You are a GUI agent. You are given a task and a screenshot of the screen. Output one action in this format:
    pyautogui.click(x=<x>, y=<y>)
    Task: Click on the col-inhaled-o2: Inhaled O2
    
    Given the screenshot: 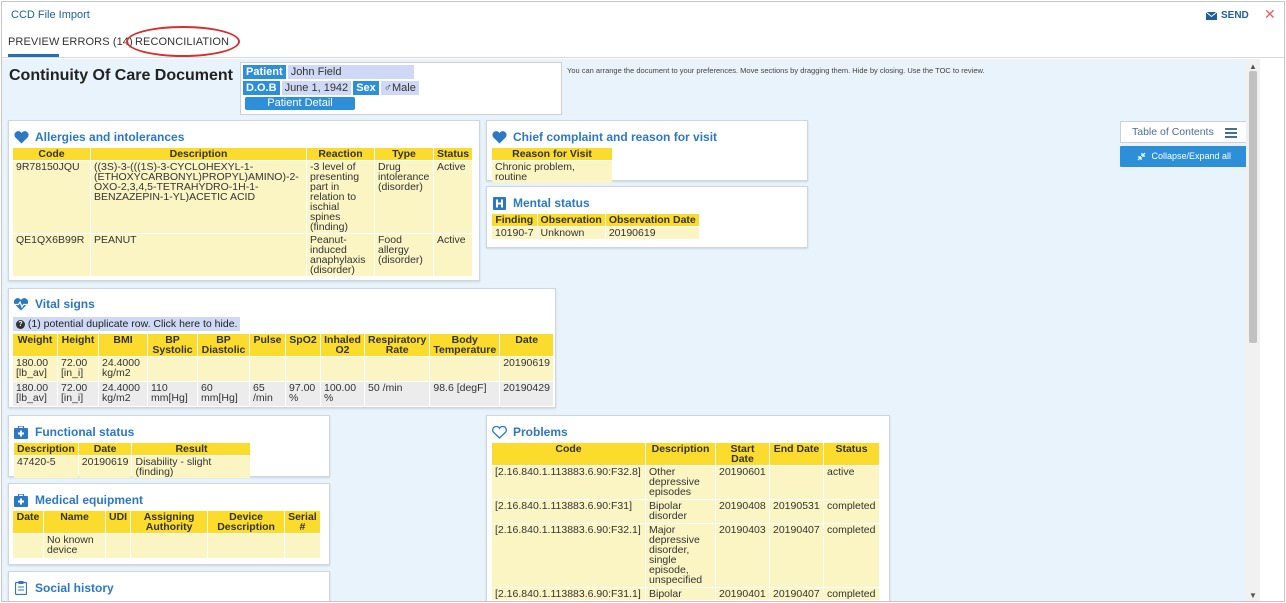 What is the action you would take?
    pyautogui.click(x=342, y=345)
    